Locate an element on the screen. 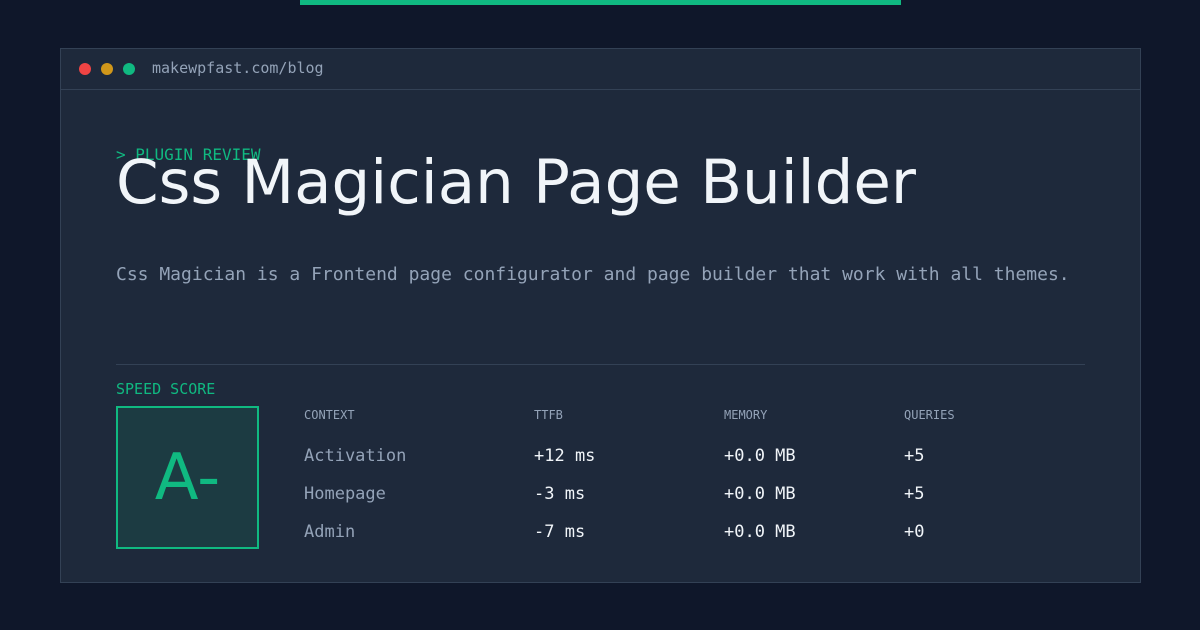  ttfb-cell: -7 ms is located at coordinates (560, 532).